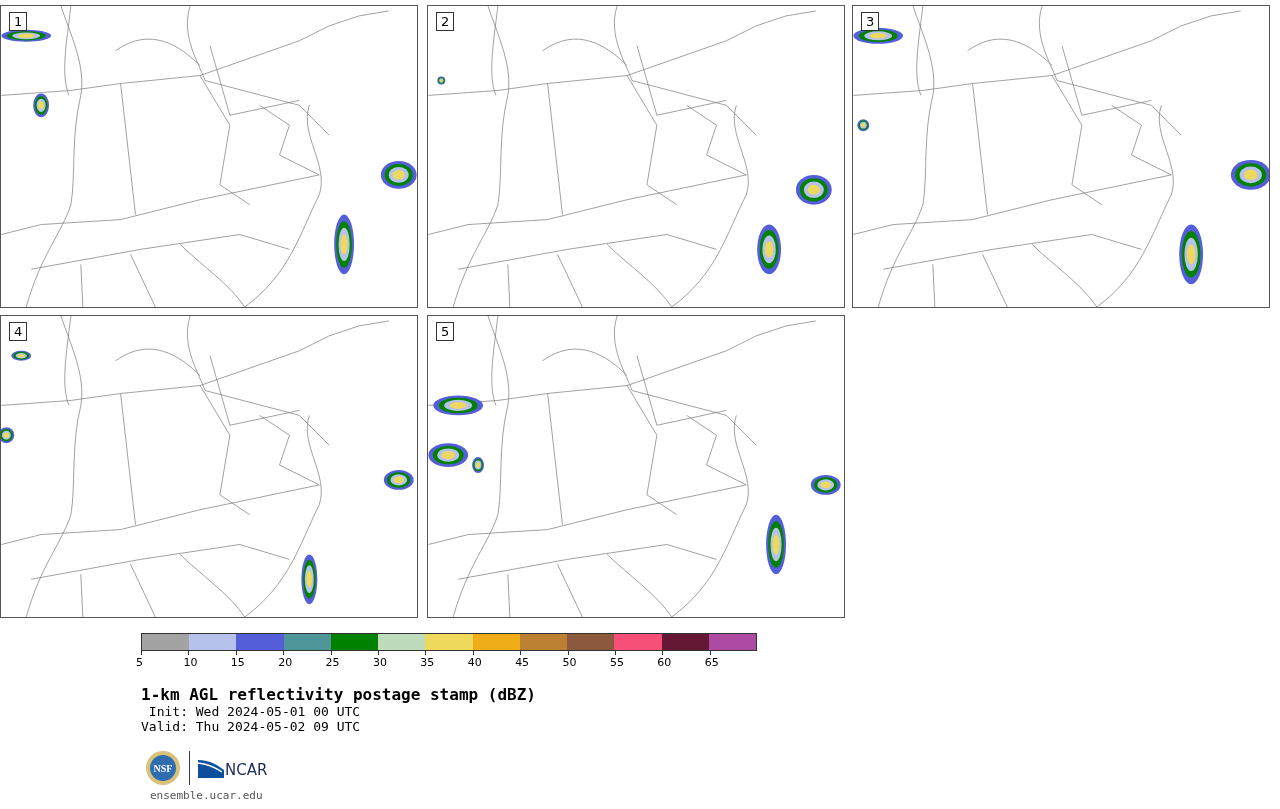  I want to click on panel-number: 3, so click(870, 21).